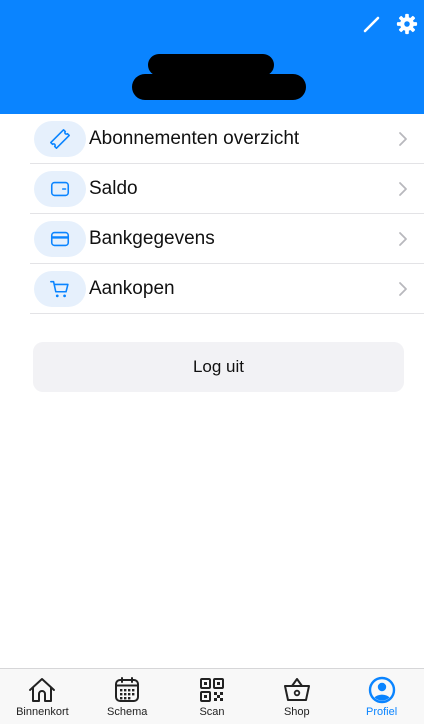 Image resolution: width=424 pixels, height=724 pixels. What do you see at coordinates (227, 289) in the screenshot?
I see `menu-item-aankopen: Aankopen` at bounding box center [227, 289].